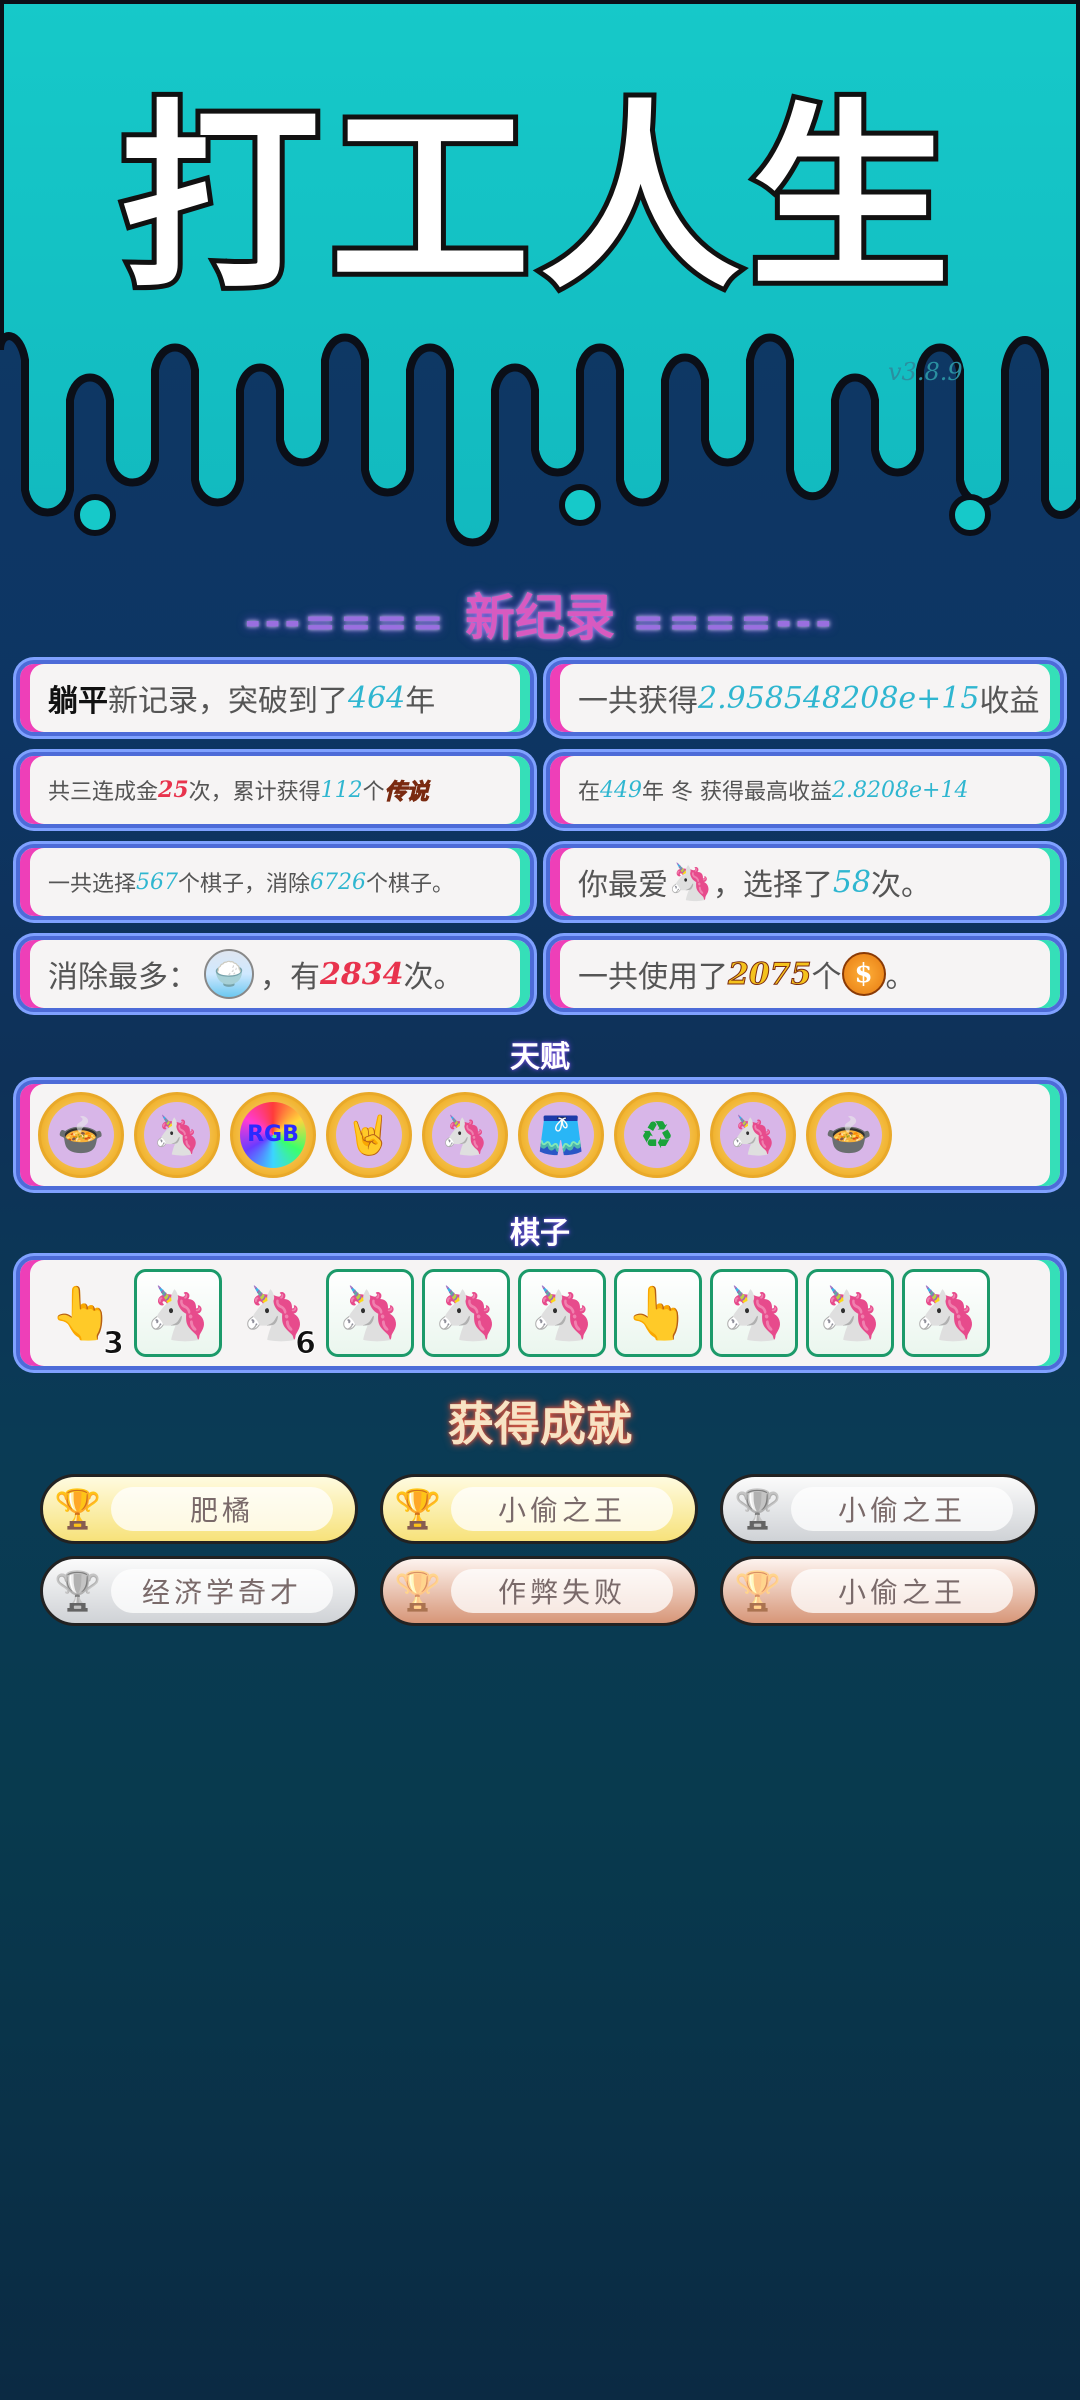 The width and height of the screenshot is (1080, 2400). I want to click on record-card-lying-flat: 躺平 新记录，突破到了 464 年, so click(275, 698).